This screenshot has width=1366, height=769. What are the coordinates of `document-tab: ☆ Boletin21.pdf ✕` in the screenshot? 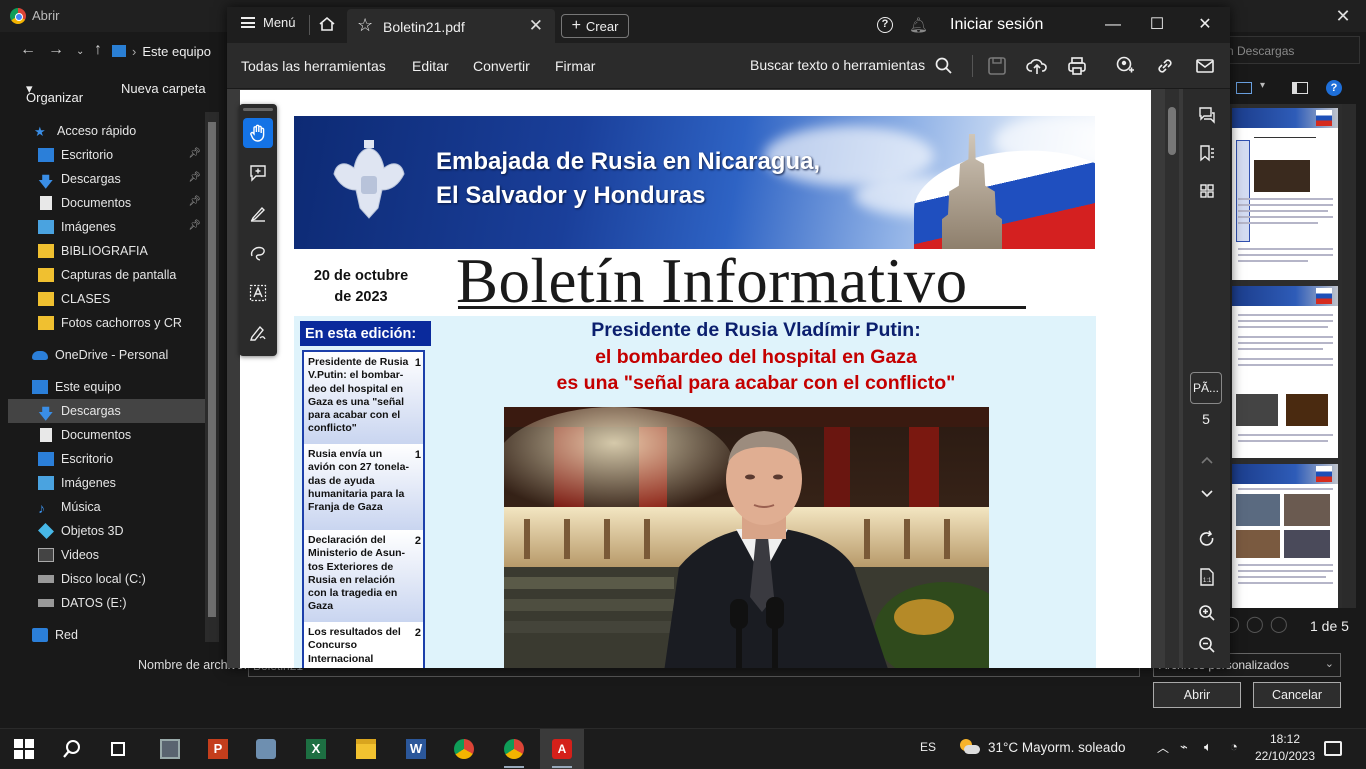 It's located at (451, 26).